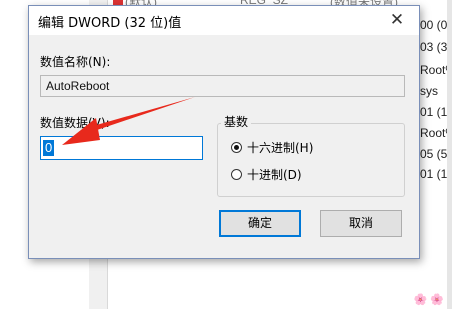 The width and height of the screenshot is (452, 309). What do you see at coordinates (260, 223) in the screenshot?
I see `ok-button: 确定` at bounding box center [260, 223].